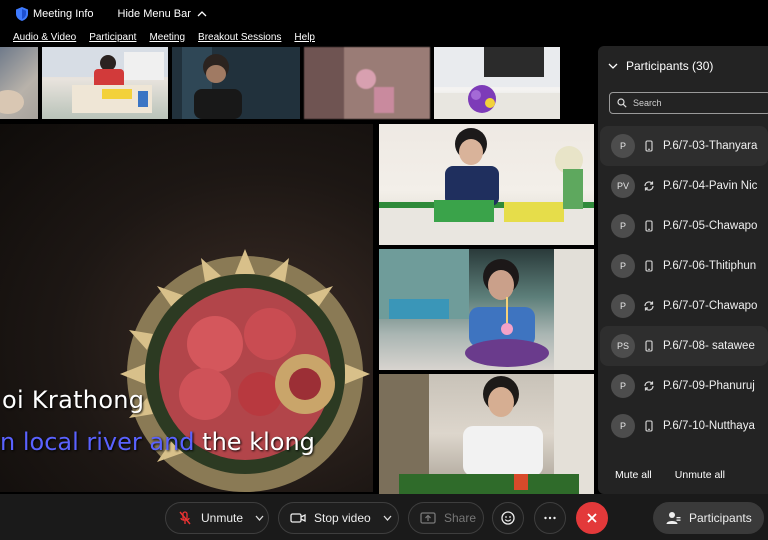 The height and width of the screenshot is (540, 768). I want to click on search-icon, so click(622, 103).